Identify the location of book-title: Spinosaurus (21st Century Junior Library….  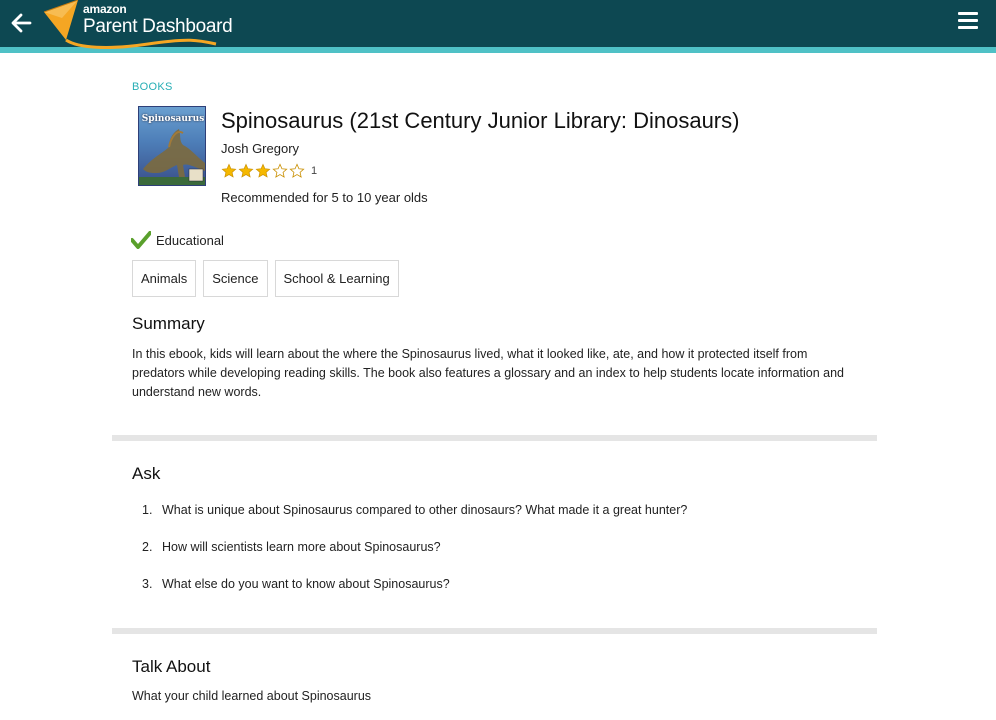
(480, 120).